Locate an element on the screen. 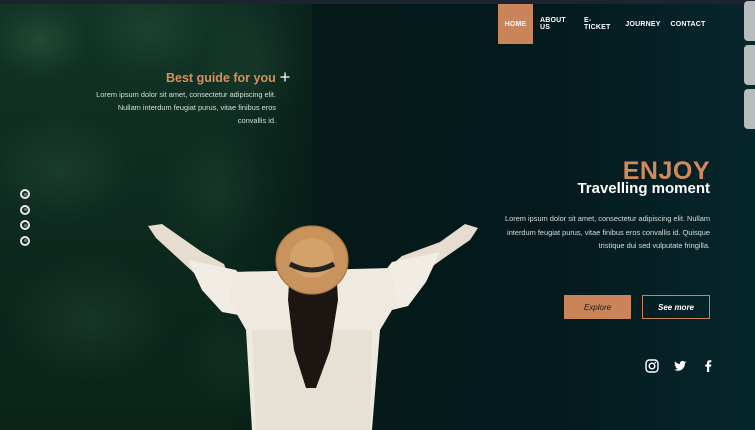 The width and height of the screenshot is (755, 430). instagram-icon is located at coordinates (652, 366).